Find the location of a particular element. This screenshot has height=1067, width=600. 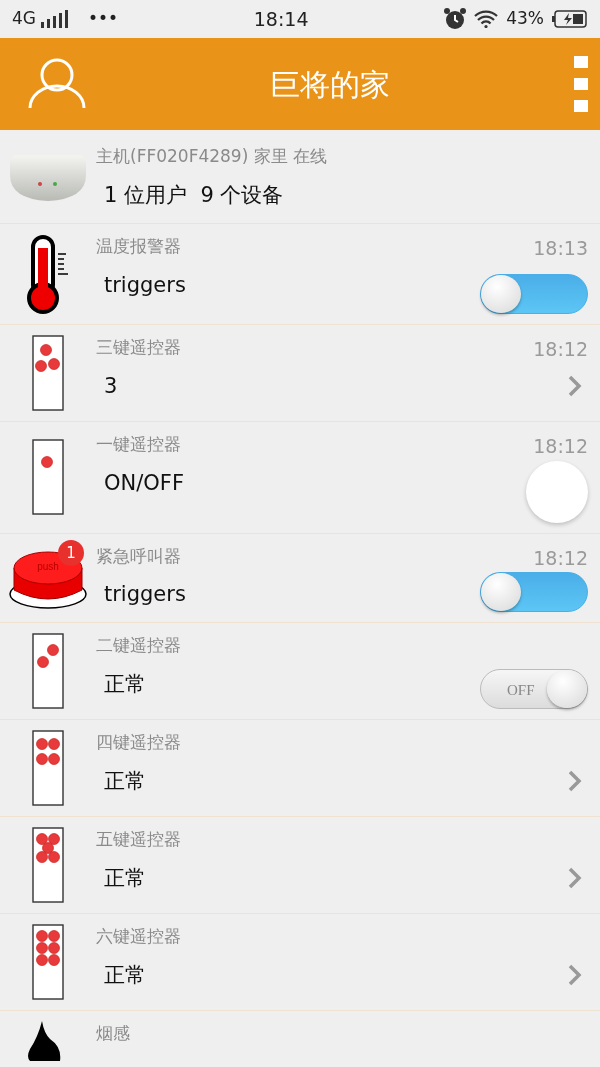

notification-badge: 1 is located at coordinates (71, 552).